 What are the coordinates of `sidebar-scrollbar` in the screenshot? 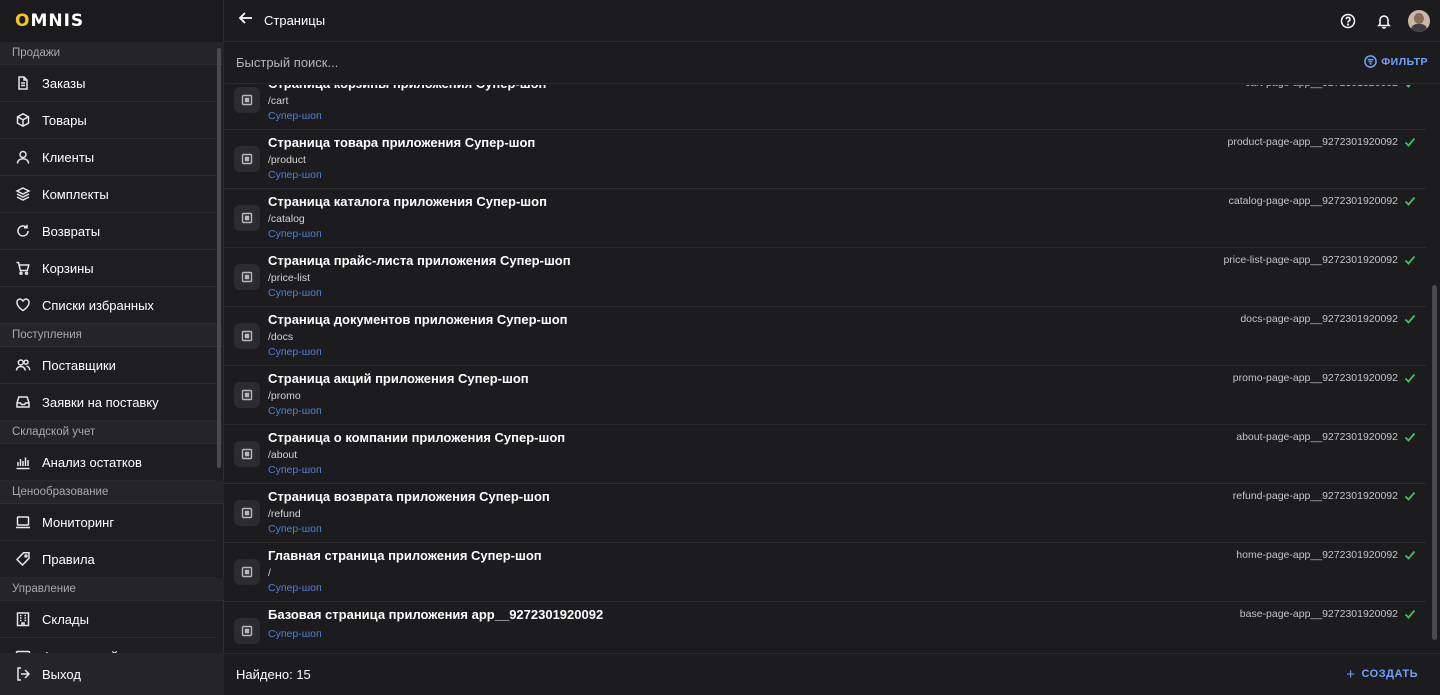 It's located at (219, 258).